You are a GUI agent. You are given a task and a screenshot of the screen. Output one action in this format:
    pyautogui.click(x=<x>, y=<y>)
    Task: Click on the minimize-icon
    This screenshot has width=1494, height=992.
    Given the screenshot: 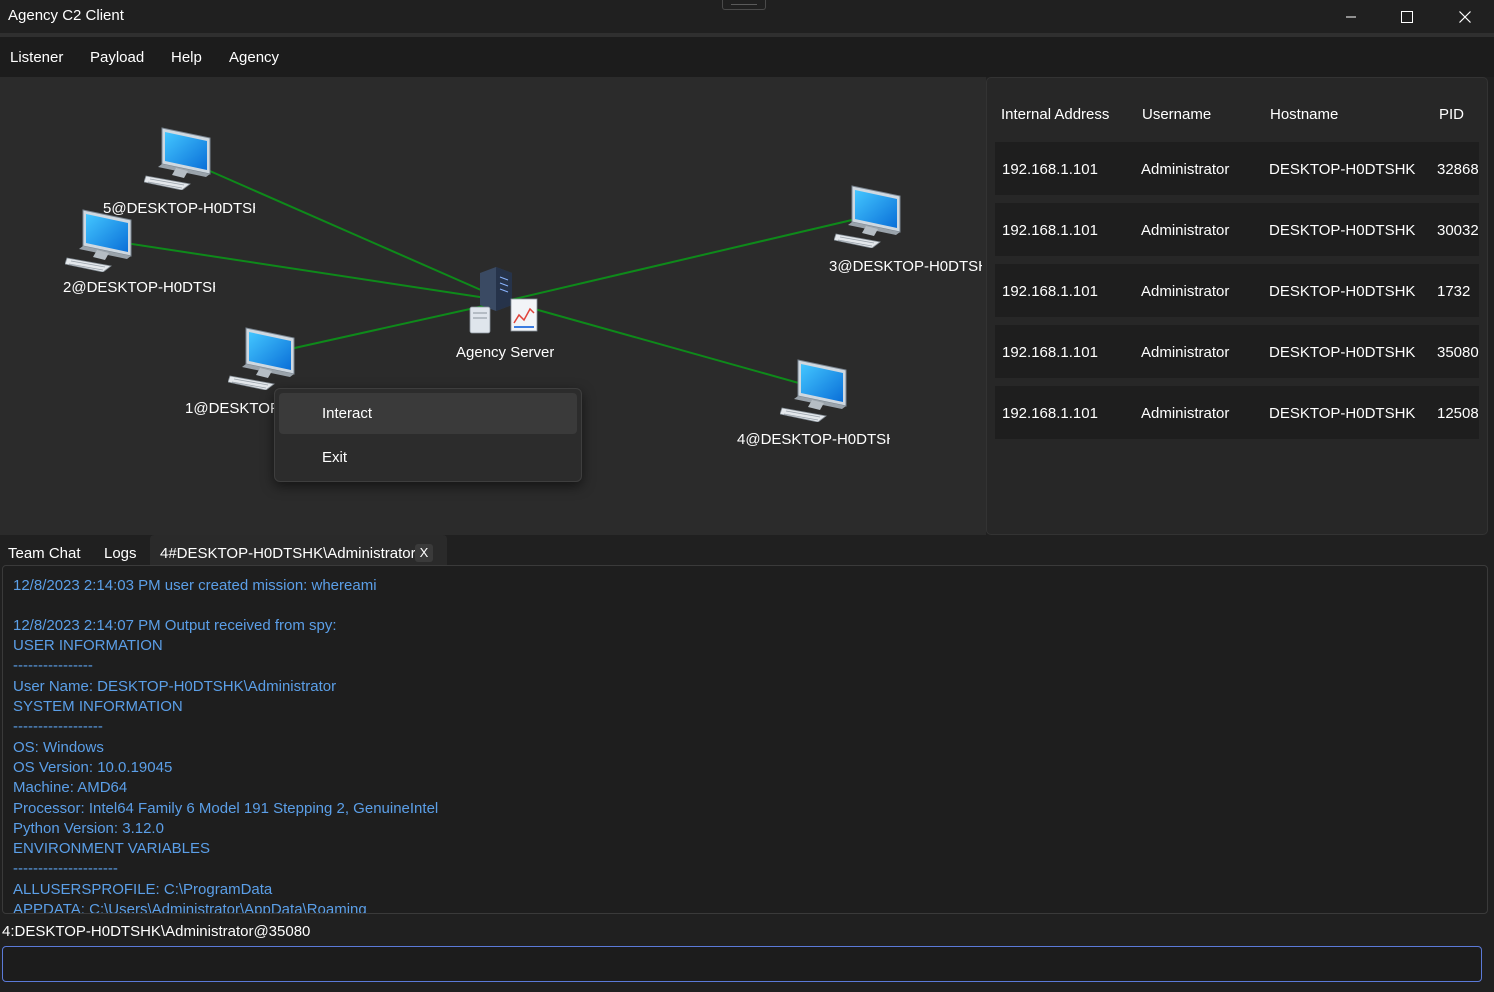 What is the action you would take?
    pyautogui.click(x=1351, y=16)
    